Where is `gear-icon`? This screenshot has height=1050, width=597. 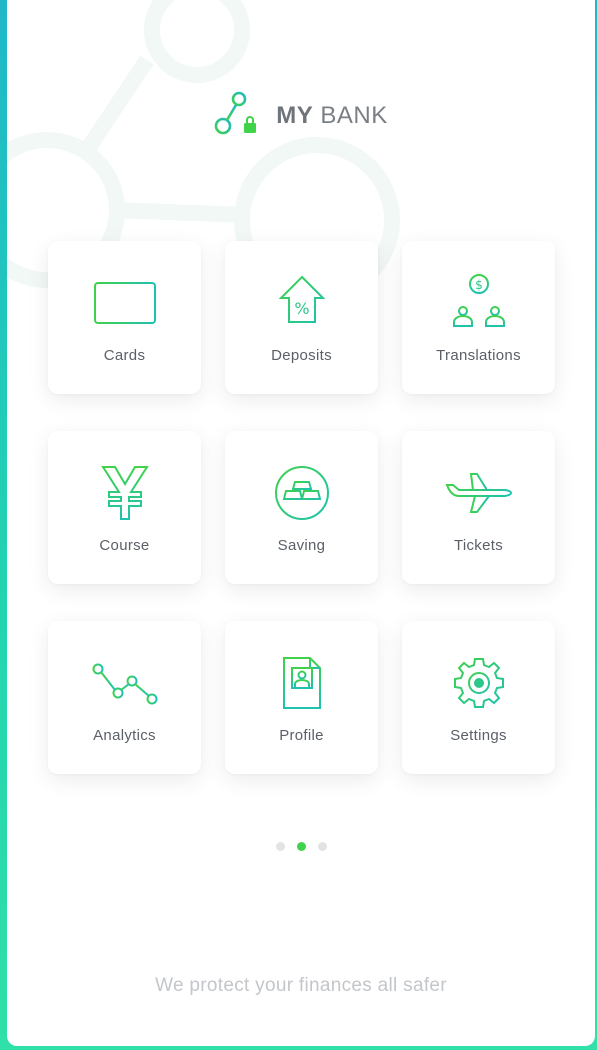 gear-icon is located at coordinates (479, 683).